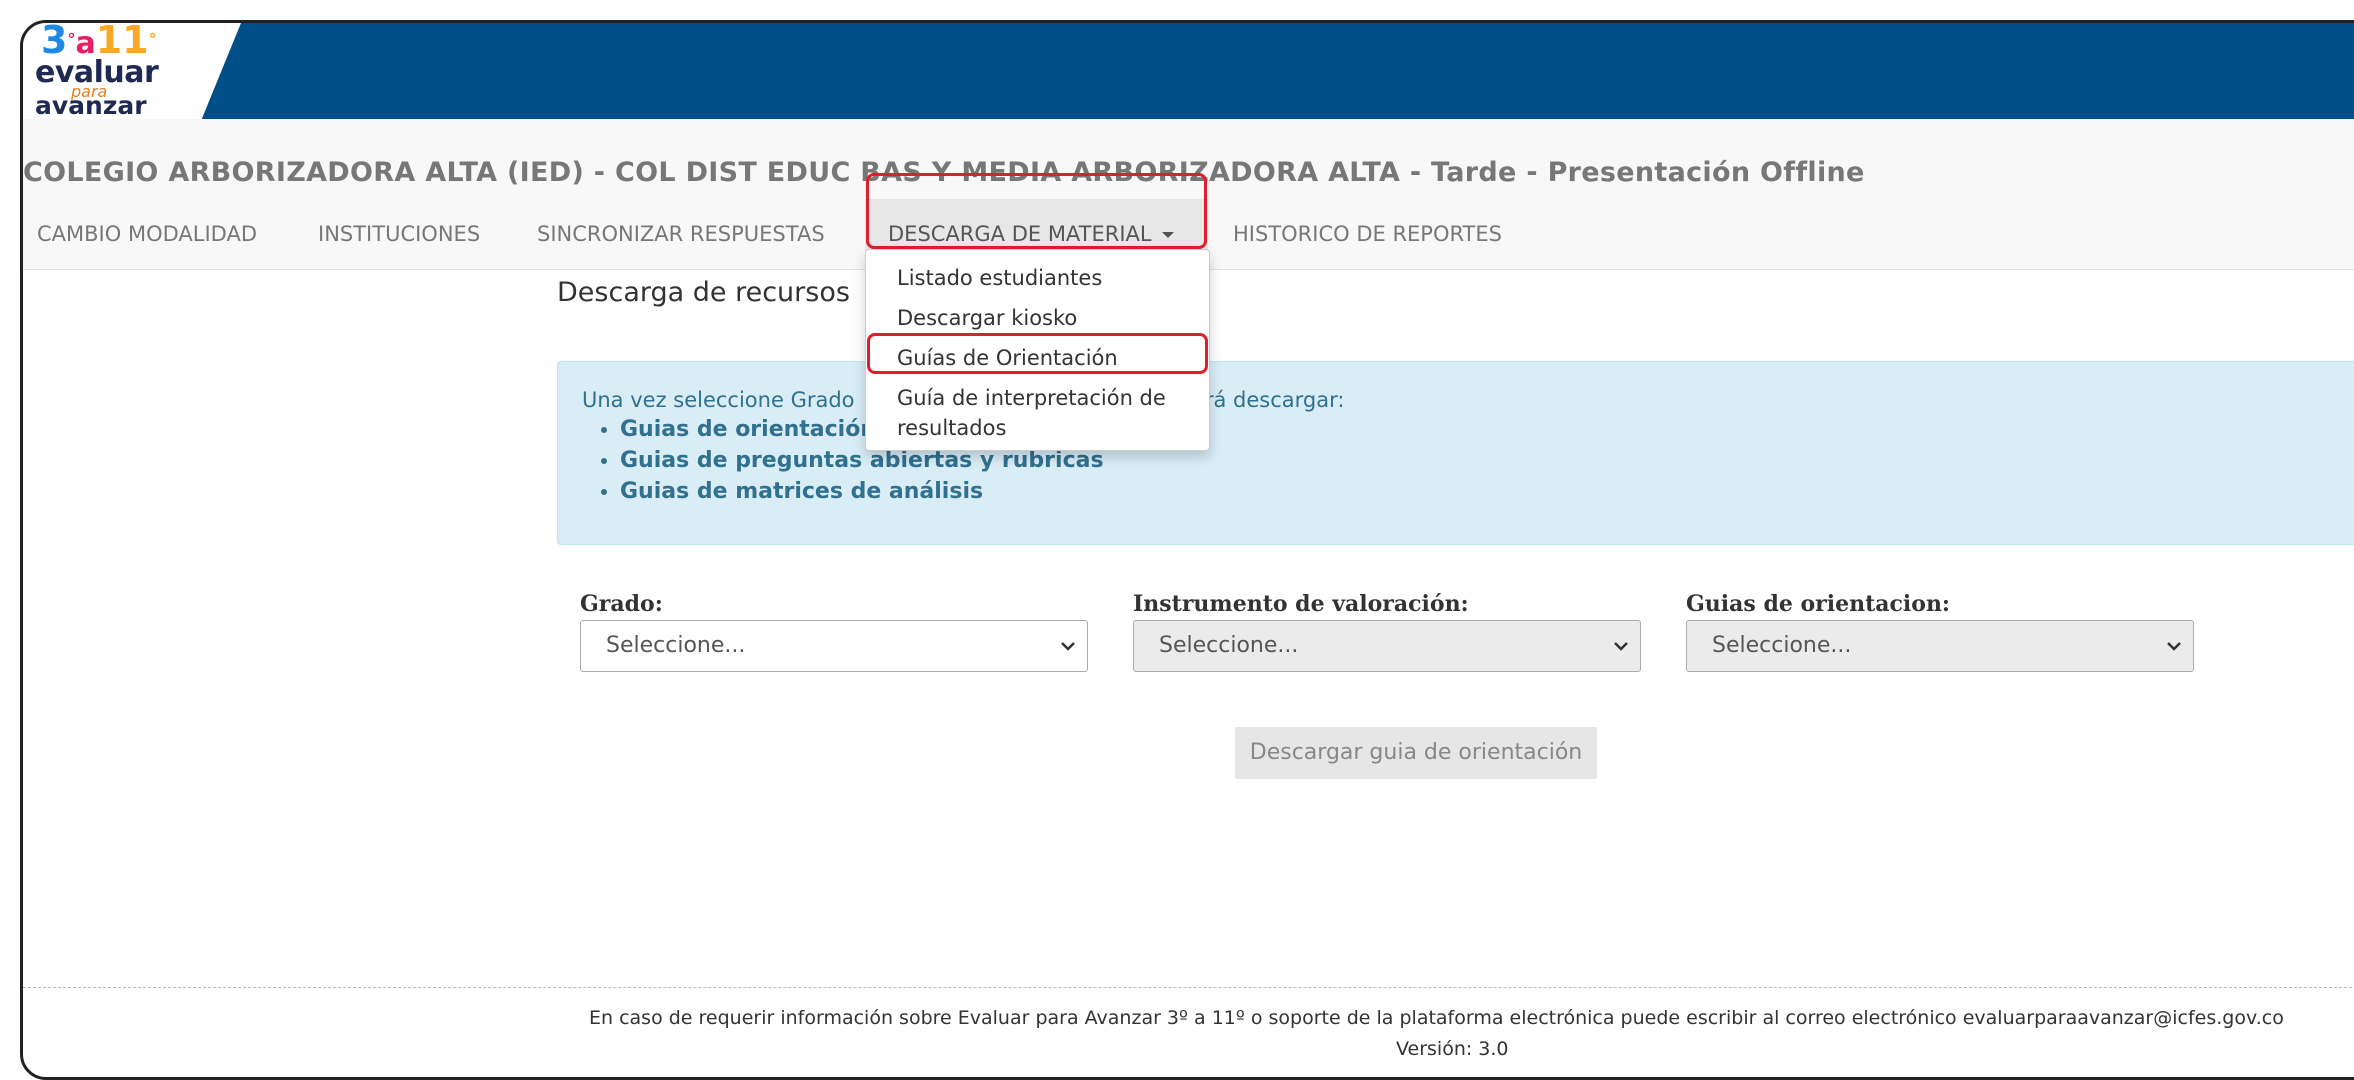  Describe the element at coordinates (1367, 234) in the screenshot. I see `nav-historico-de-reportes: HISTORICO DE REPORTES` at that location.